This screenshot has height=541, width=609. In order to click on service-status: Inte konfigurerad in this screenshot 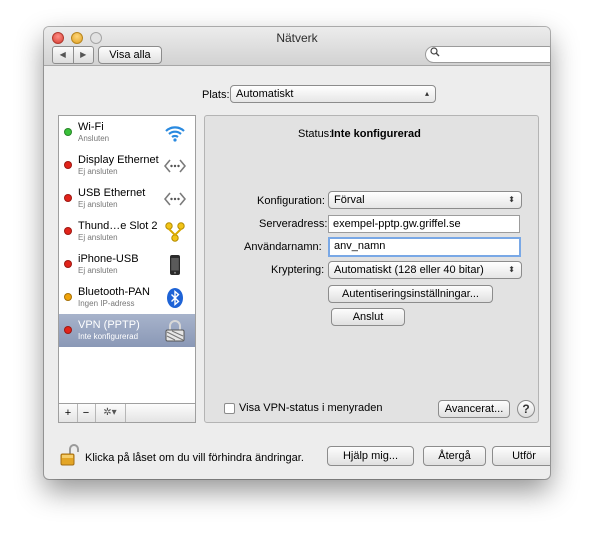, I will do `click(108, 336)`.